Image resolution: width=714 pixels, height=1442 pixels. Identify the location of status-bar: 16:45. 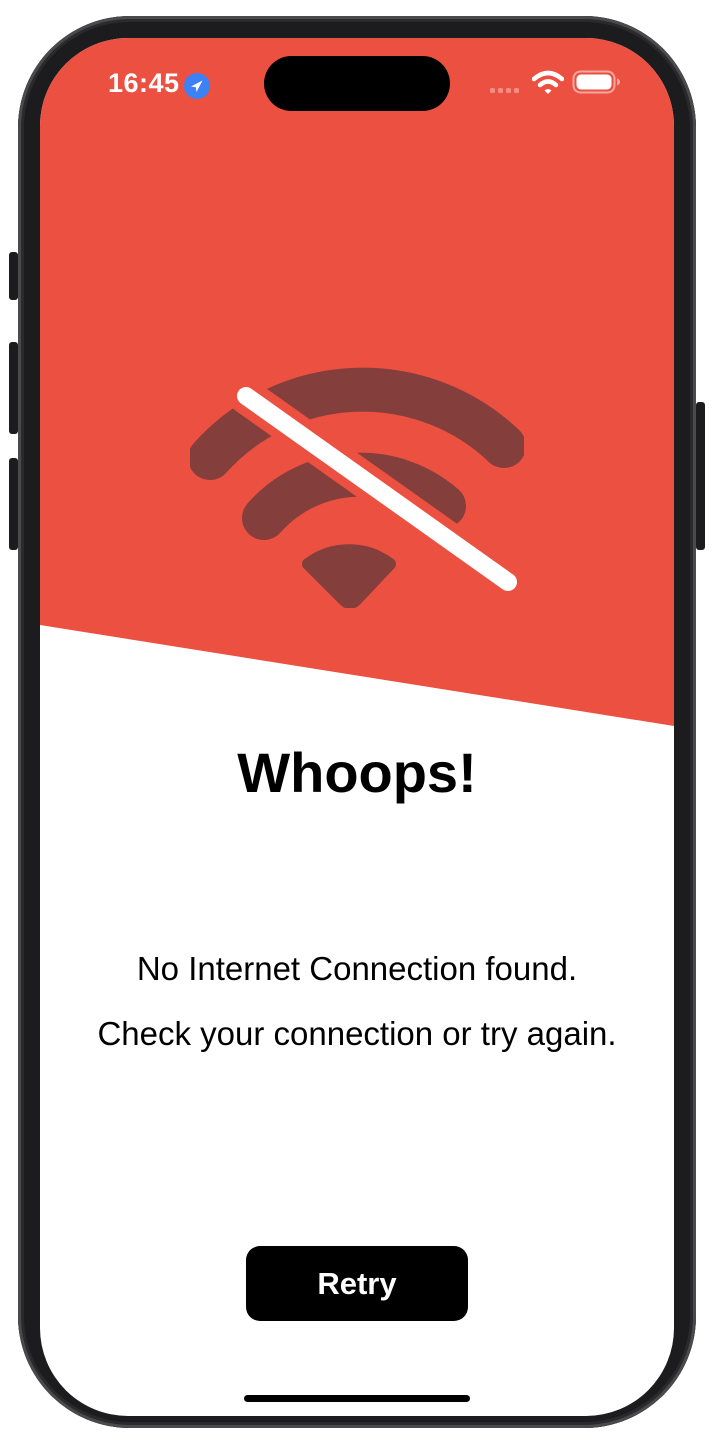
(357, 83).